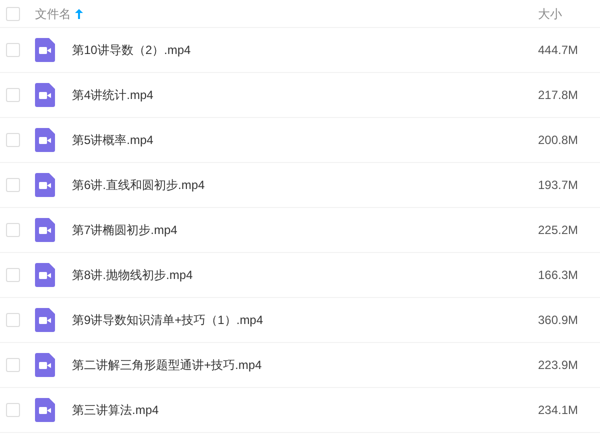 Image resolution: width=600 pixels, height=435 pixels. Describe the element at coordinates (559, 185) in the screenshot. I see `file-size: 193.7M` at that location.